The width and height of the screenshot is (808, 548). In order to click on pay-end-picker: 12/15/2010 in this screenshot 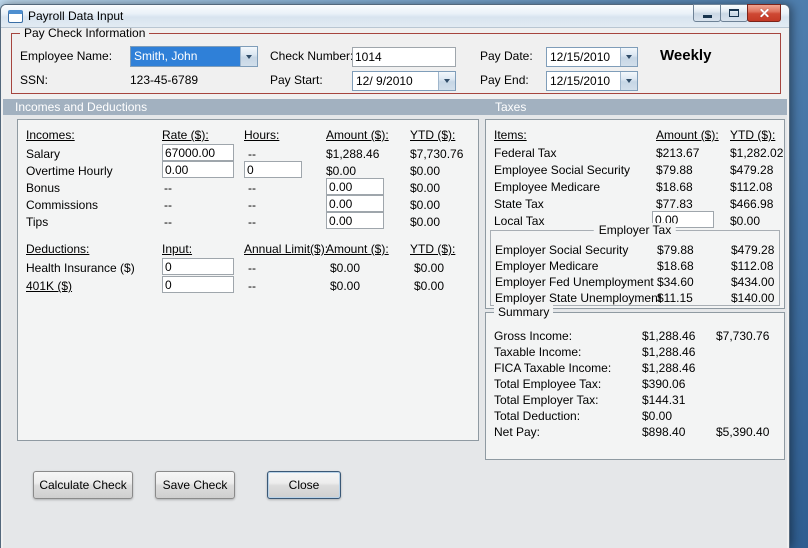, I will do `click(592, 81)`.